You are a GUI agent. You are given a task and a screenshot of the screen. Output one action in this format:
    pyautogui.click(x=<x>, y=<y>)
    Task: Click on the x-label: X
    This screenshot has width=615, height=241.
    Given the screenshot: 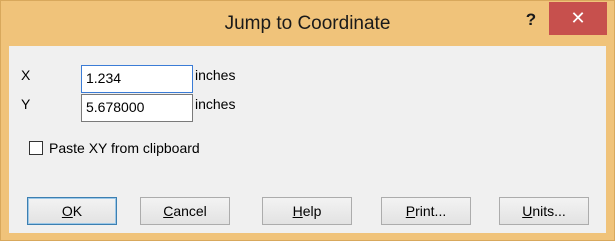 What is the action you would take?
    pyautogui.click(x=26, y=75)
    